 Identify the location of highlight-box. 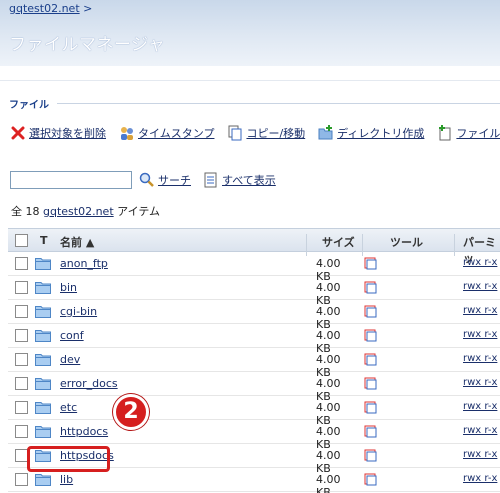
(68, 459).